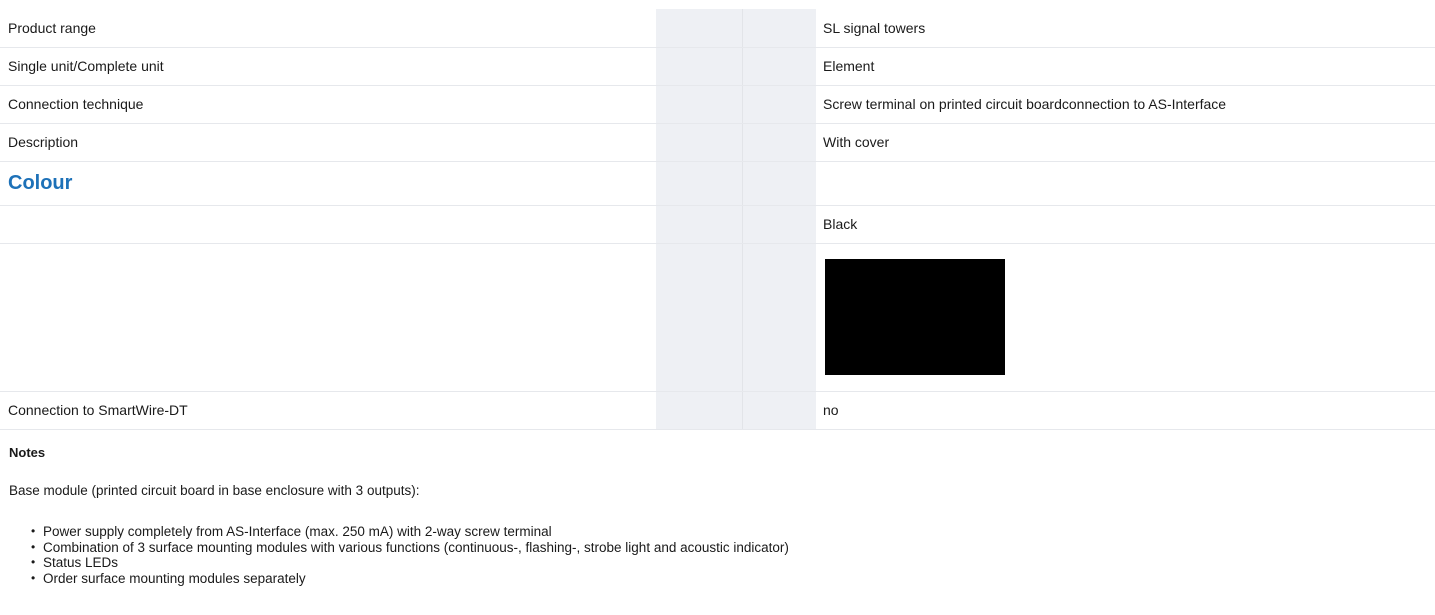 Image resolution: width=1435 pixels, height=615 pixels. I want to click on spec-label: Single unit/Complete unit, so click(328, 66).